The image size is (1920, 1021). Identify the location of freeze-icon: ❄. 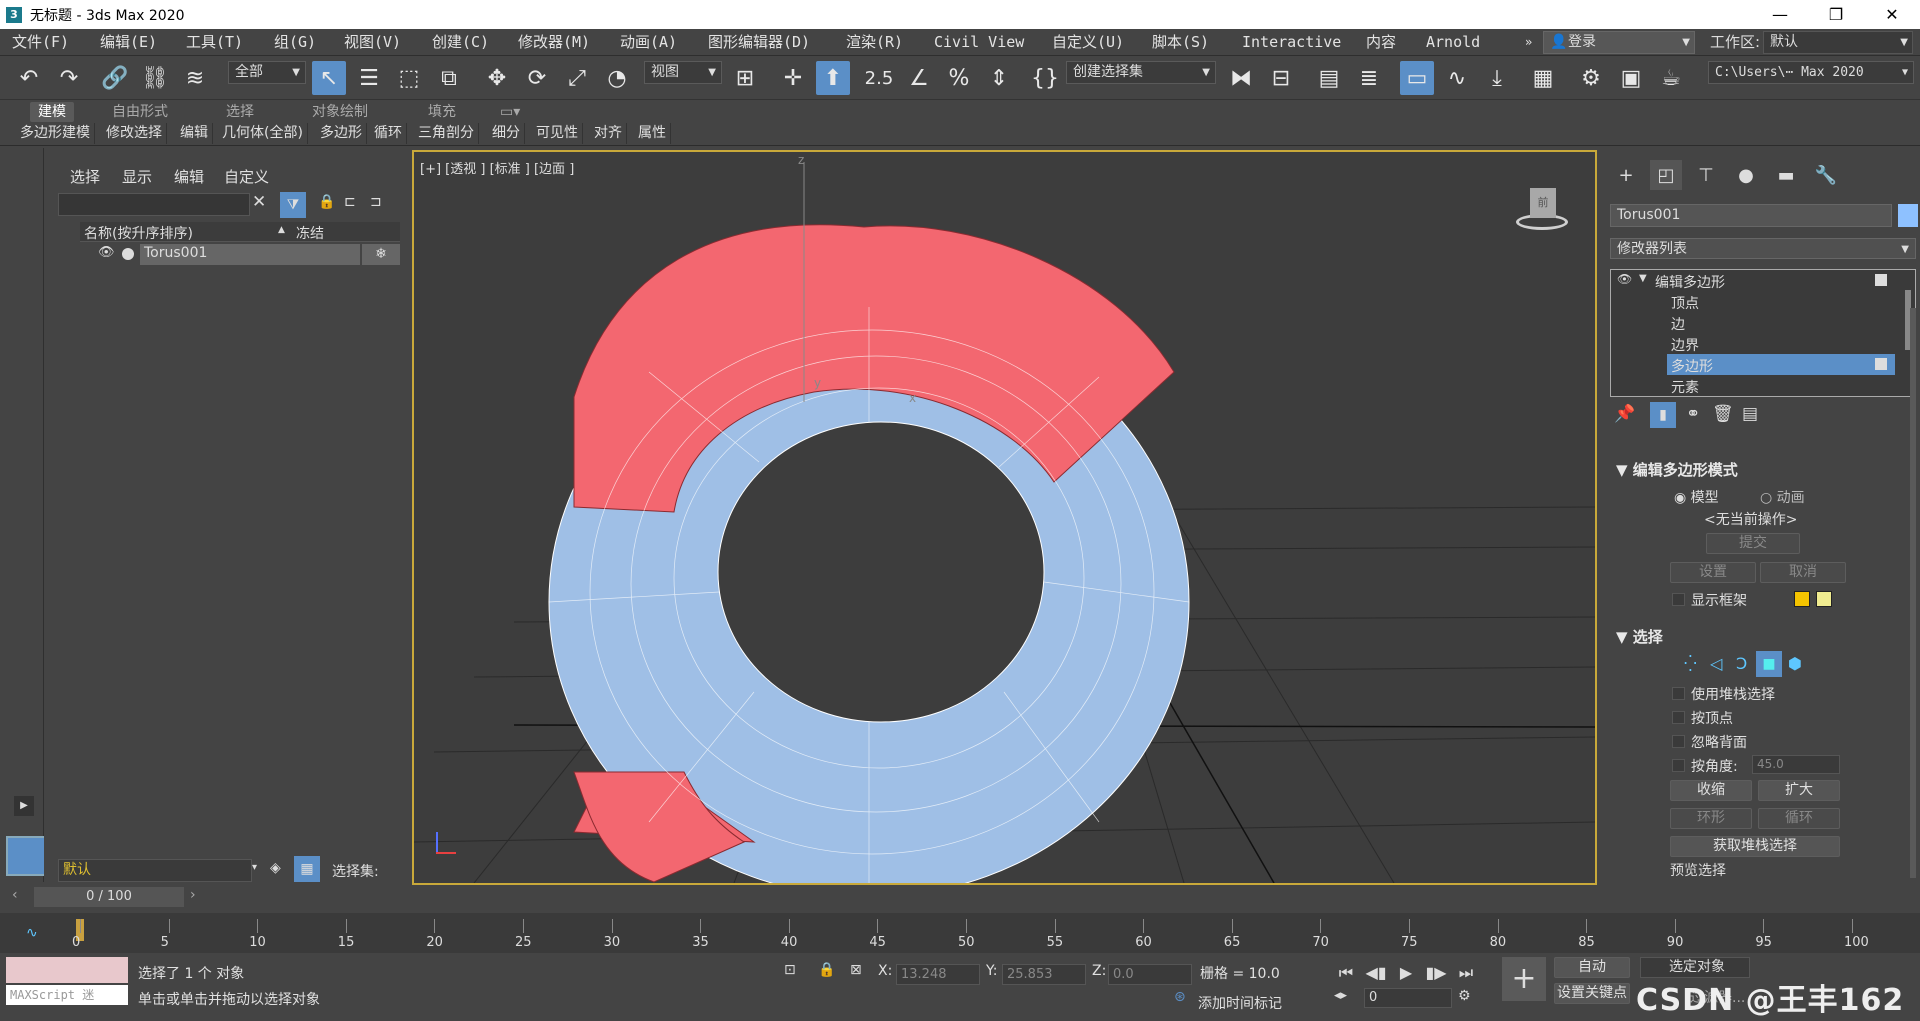
(381, 254).